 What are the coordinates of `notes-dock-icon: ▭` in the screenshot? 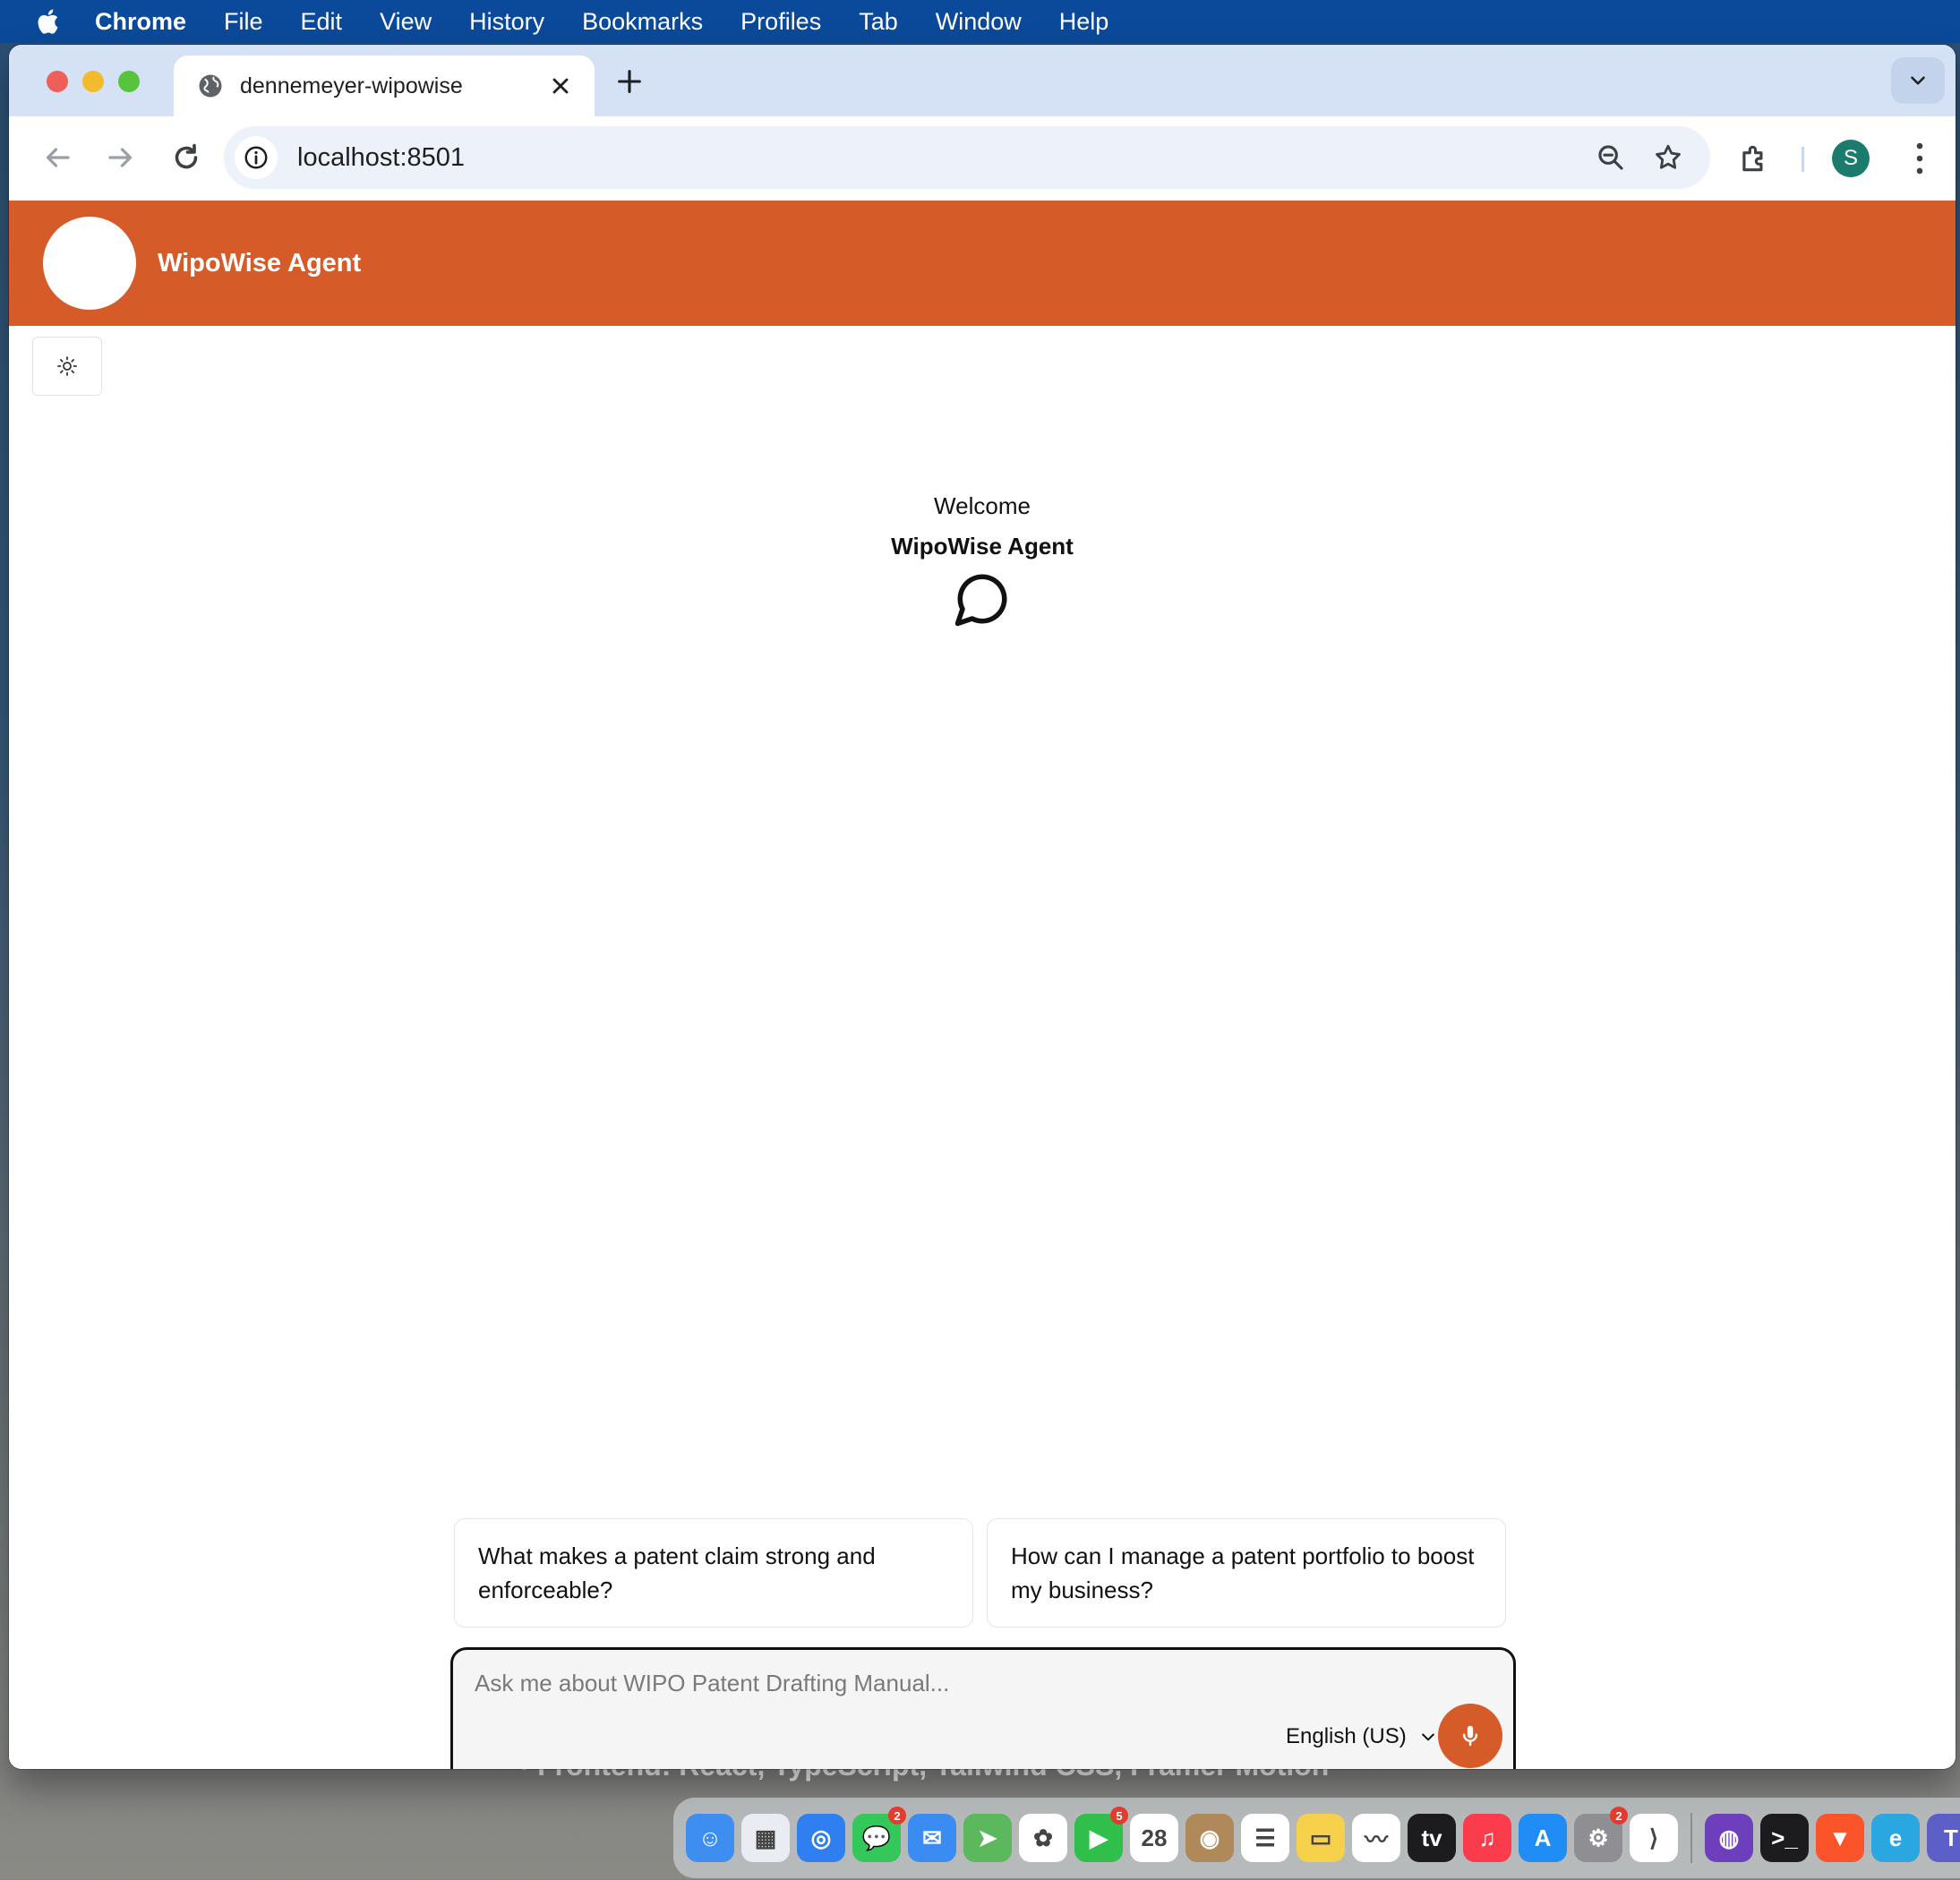 It's located at (1321, 1838).